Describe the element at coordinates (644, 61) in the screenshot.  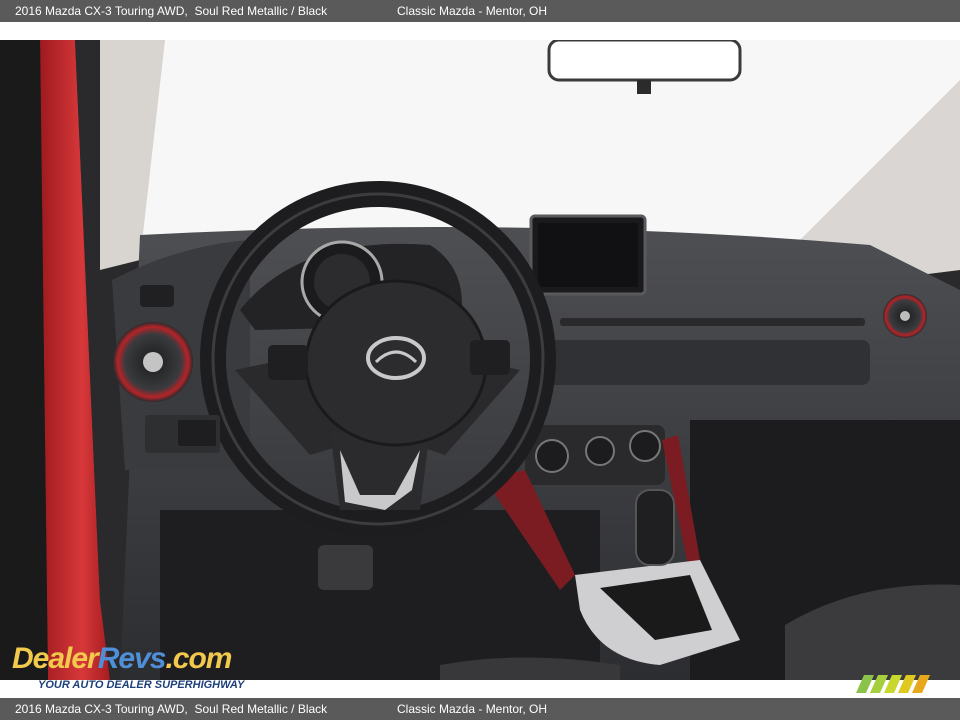
I see `rearview-mirror` at that location.